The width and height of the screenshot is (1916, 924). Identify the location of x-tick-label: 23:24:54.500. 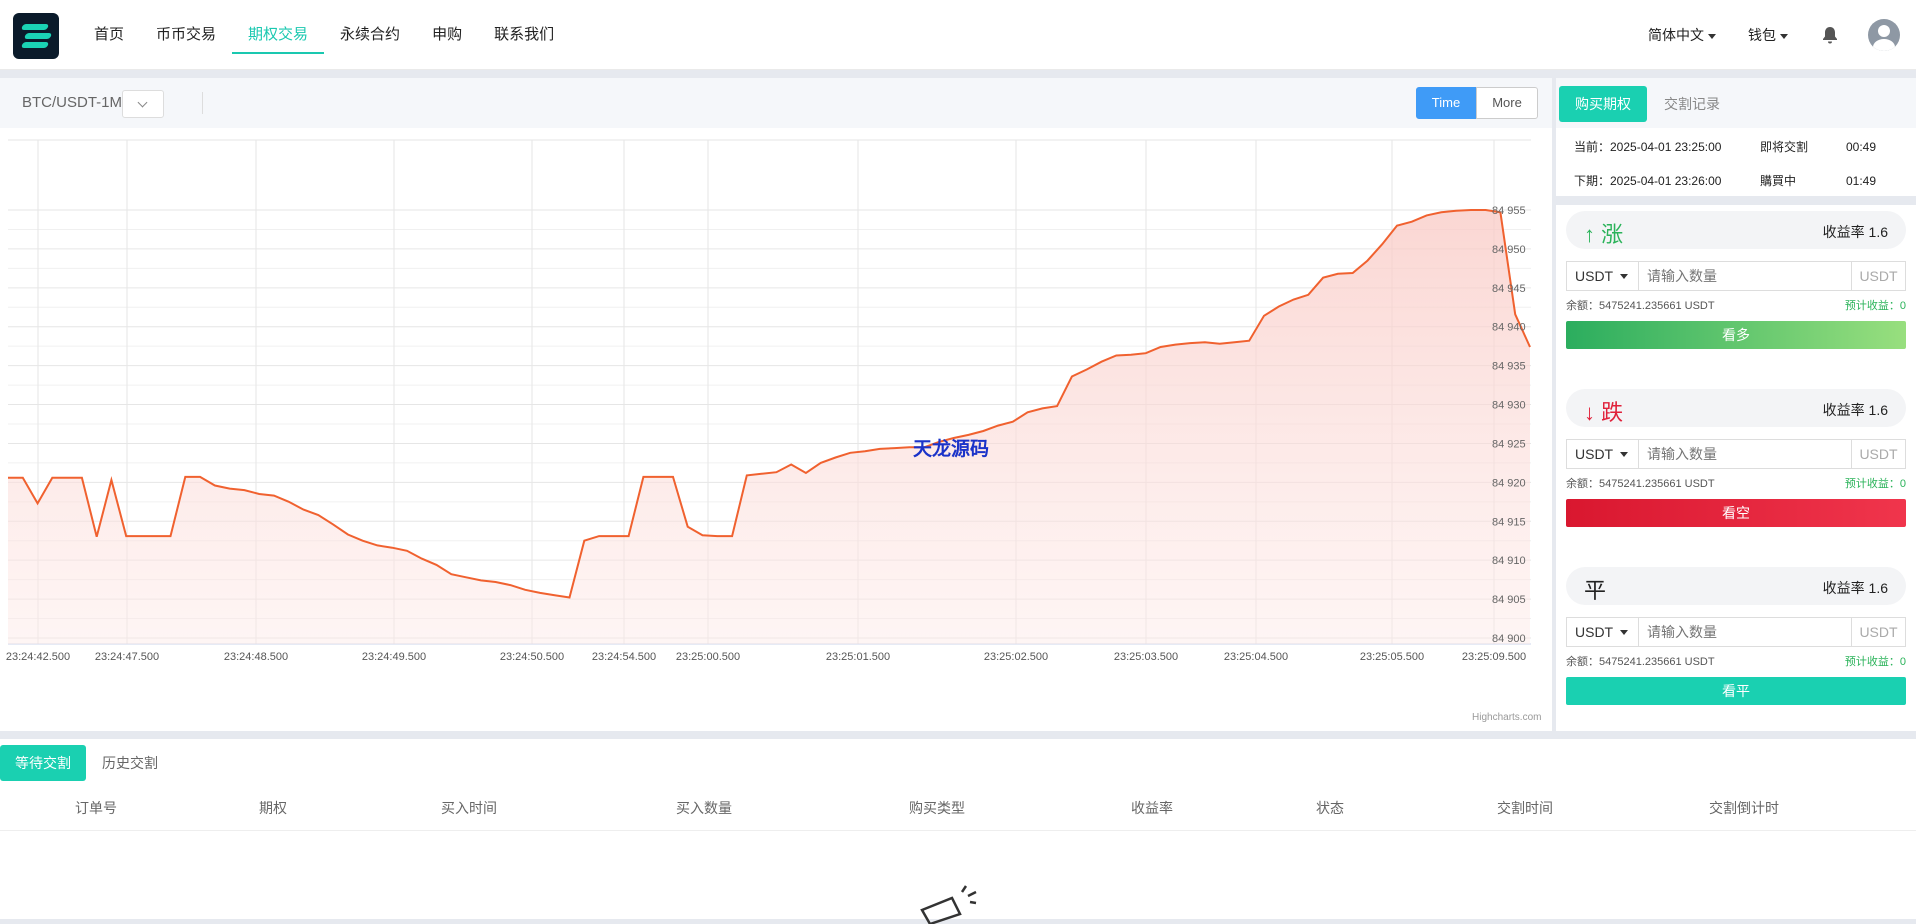
(624, 657).